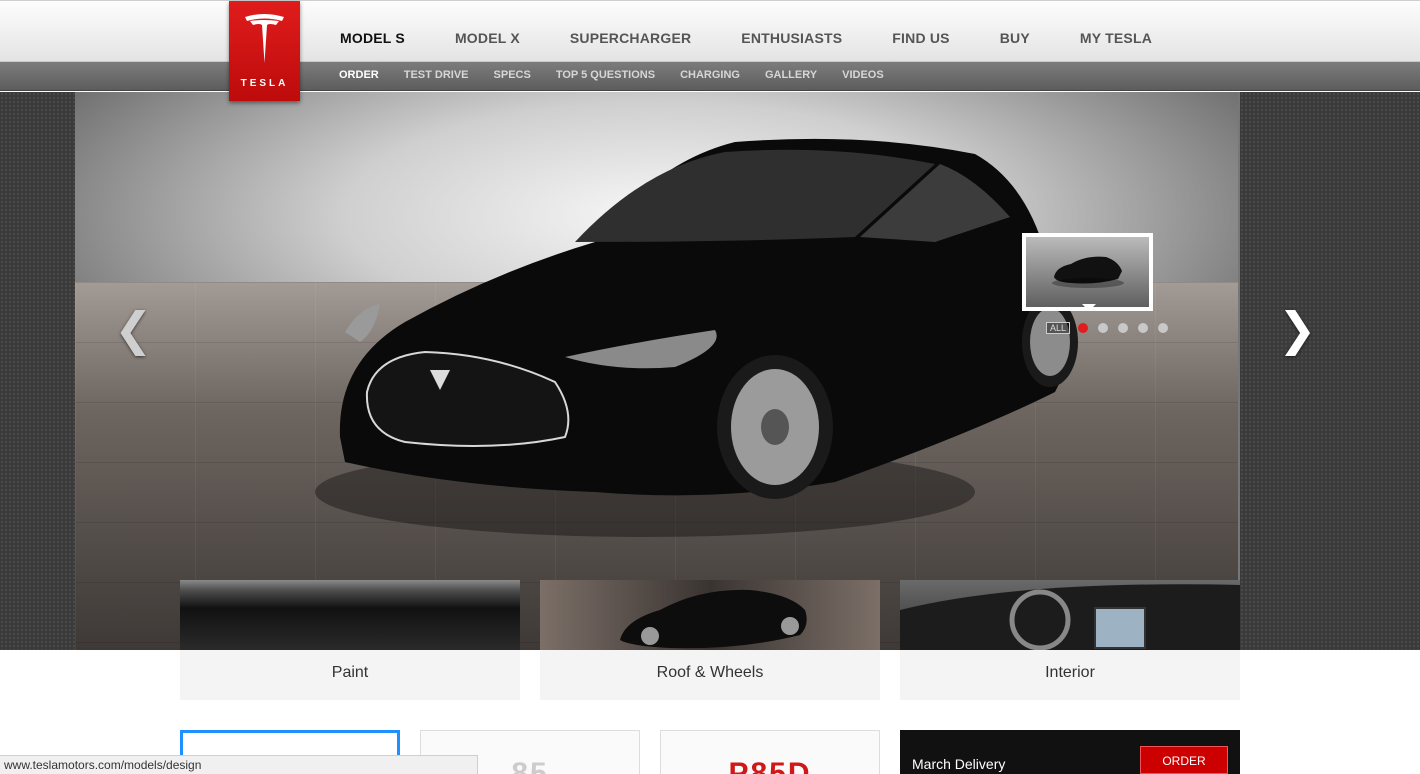 Image resolution: width=1420 pixels, height=774 pixels. Describe the element at coordinates (863, 75) in the screenshot. I see `subnav-videos: VIDEOS` at that location.